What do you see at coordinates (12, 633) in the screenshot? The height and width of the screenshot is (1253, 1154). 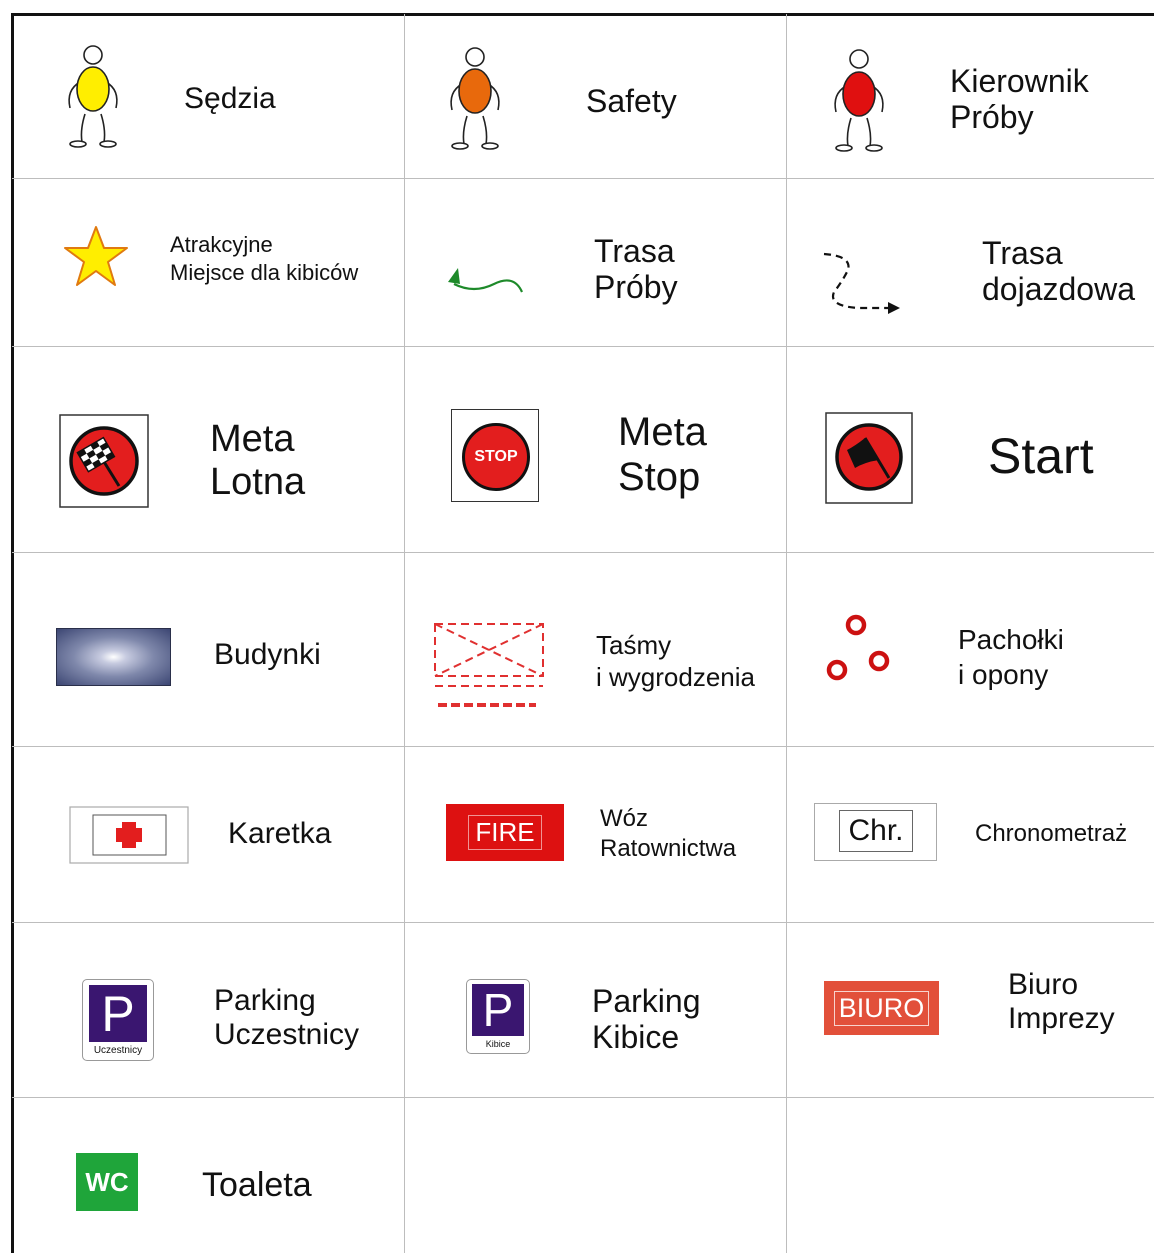 I see `grid-frame-left` at bounding box center [12, 633].